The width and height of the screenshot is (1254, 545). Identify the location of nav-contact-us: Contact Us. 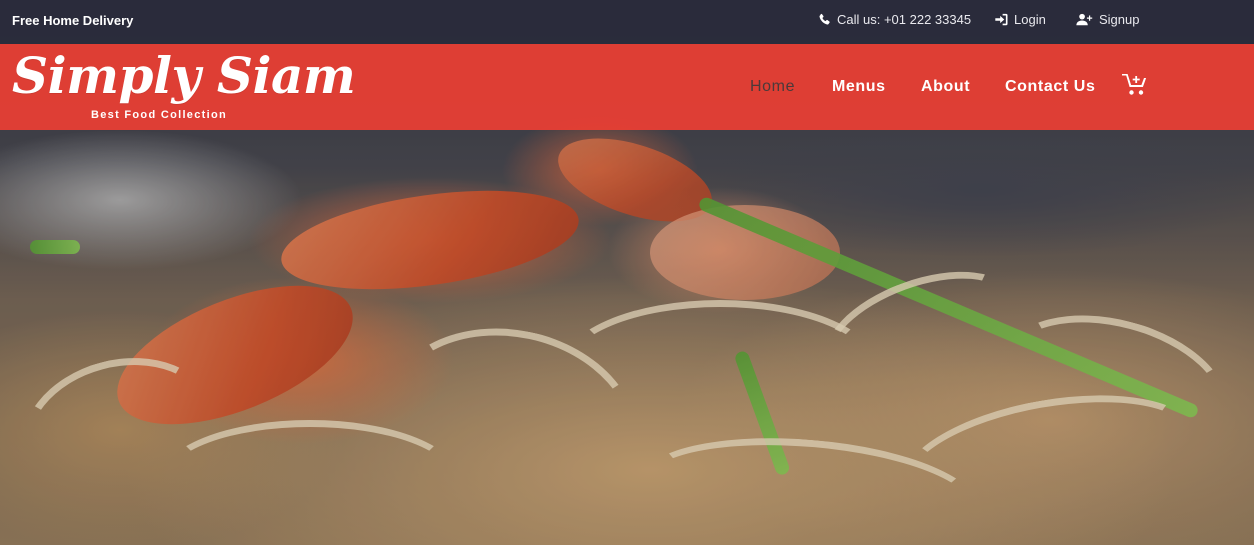
(1050, 87).